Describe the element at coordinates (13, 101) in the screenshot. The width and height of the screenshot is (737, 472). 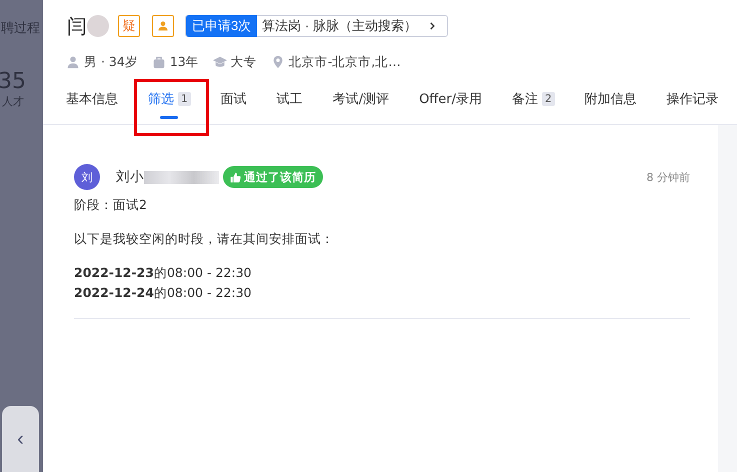
I see `count-label: 人才` at that location.